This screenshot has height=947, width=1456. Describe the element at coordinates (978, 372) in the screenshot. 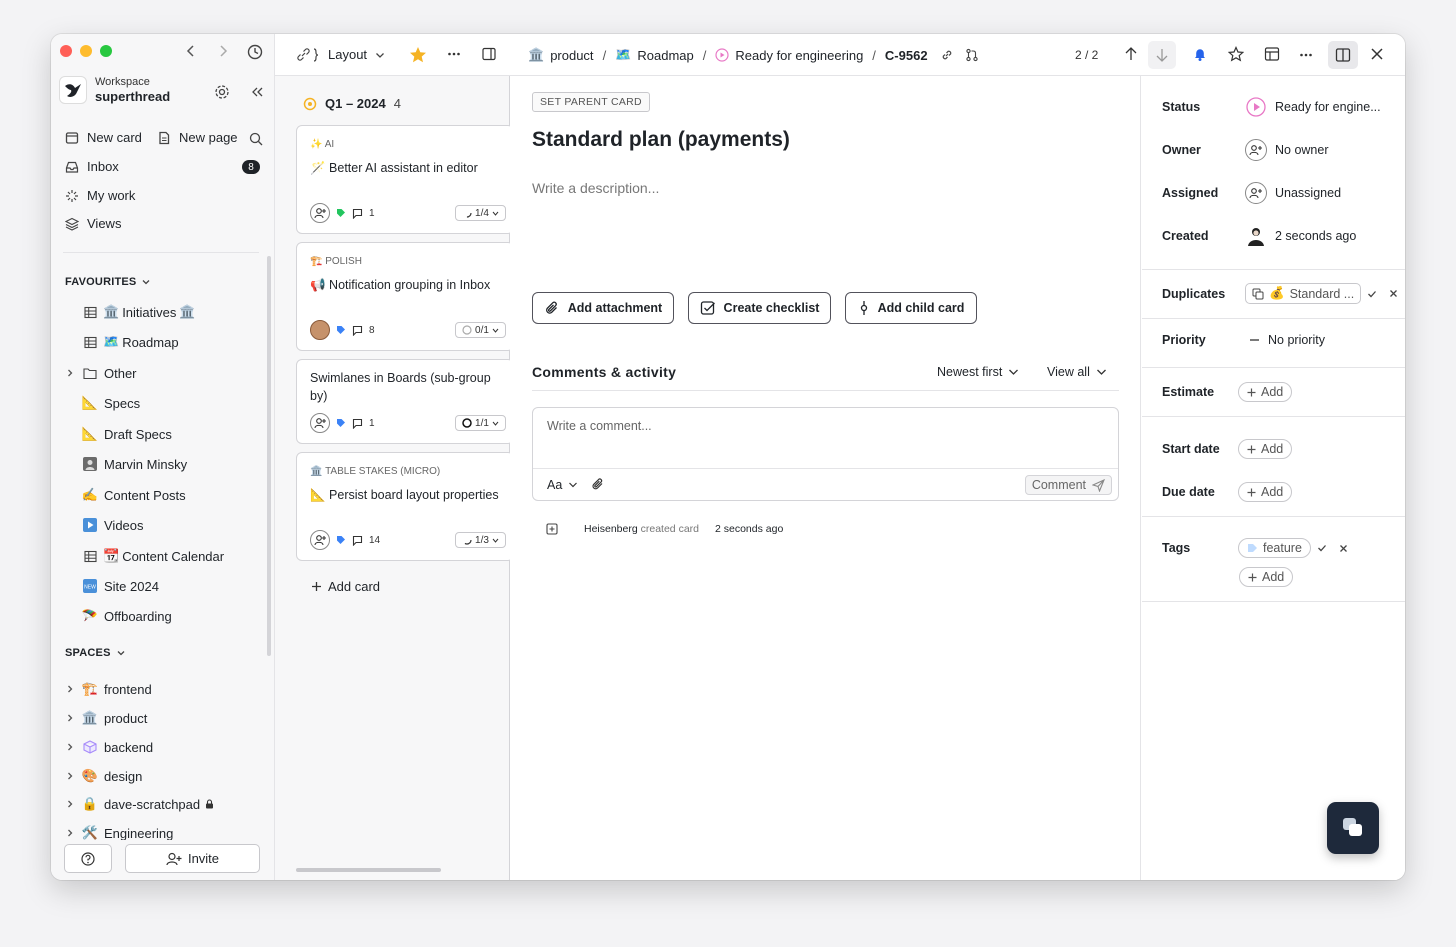

I see `sort-dropdown: Newest first` at that location.